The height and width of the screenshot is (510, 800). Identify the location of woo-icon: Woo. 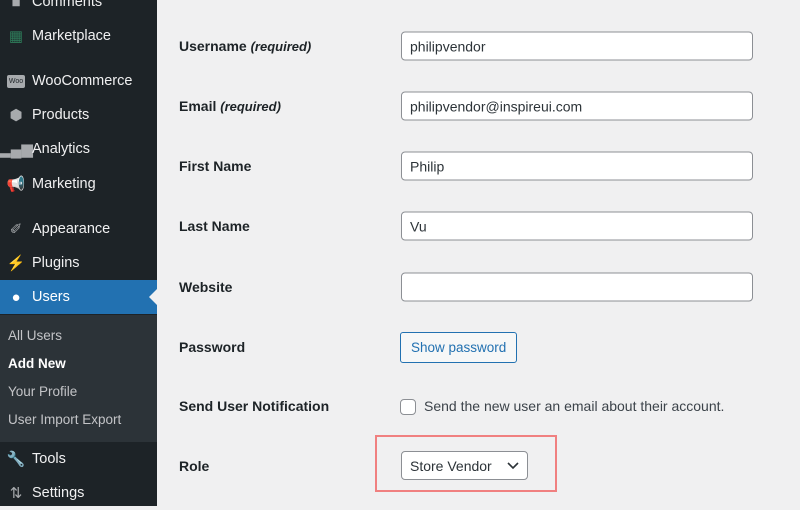
(16, 81).